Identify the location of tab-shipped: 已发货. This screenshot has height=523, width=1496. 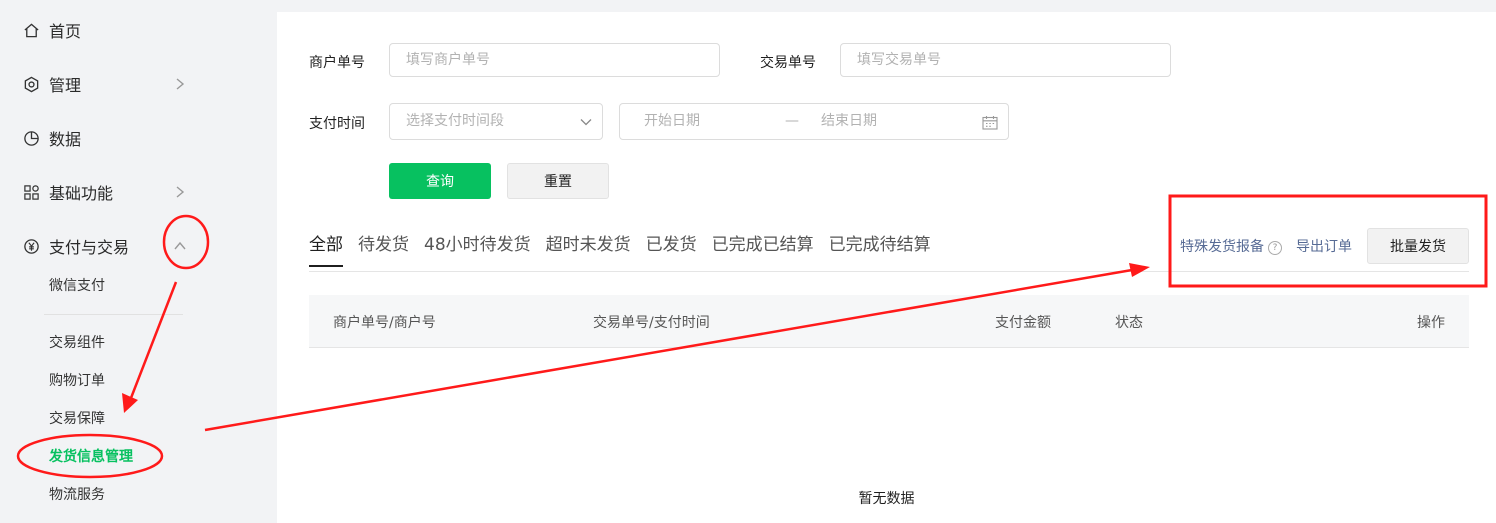
(671, 247).